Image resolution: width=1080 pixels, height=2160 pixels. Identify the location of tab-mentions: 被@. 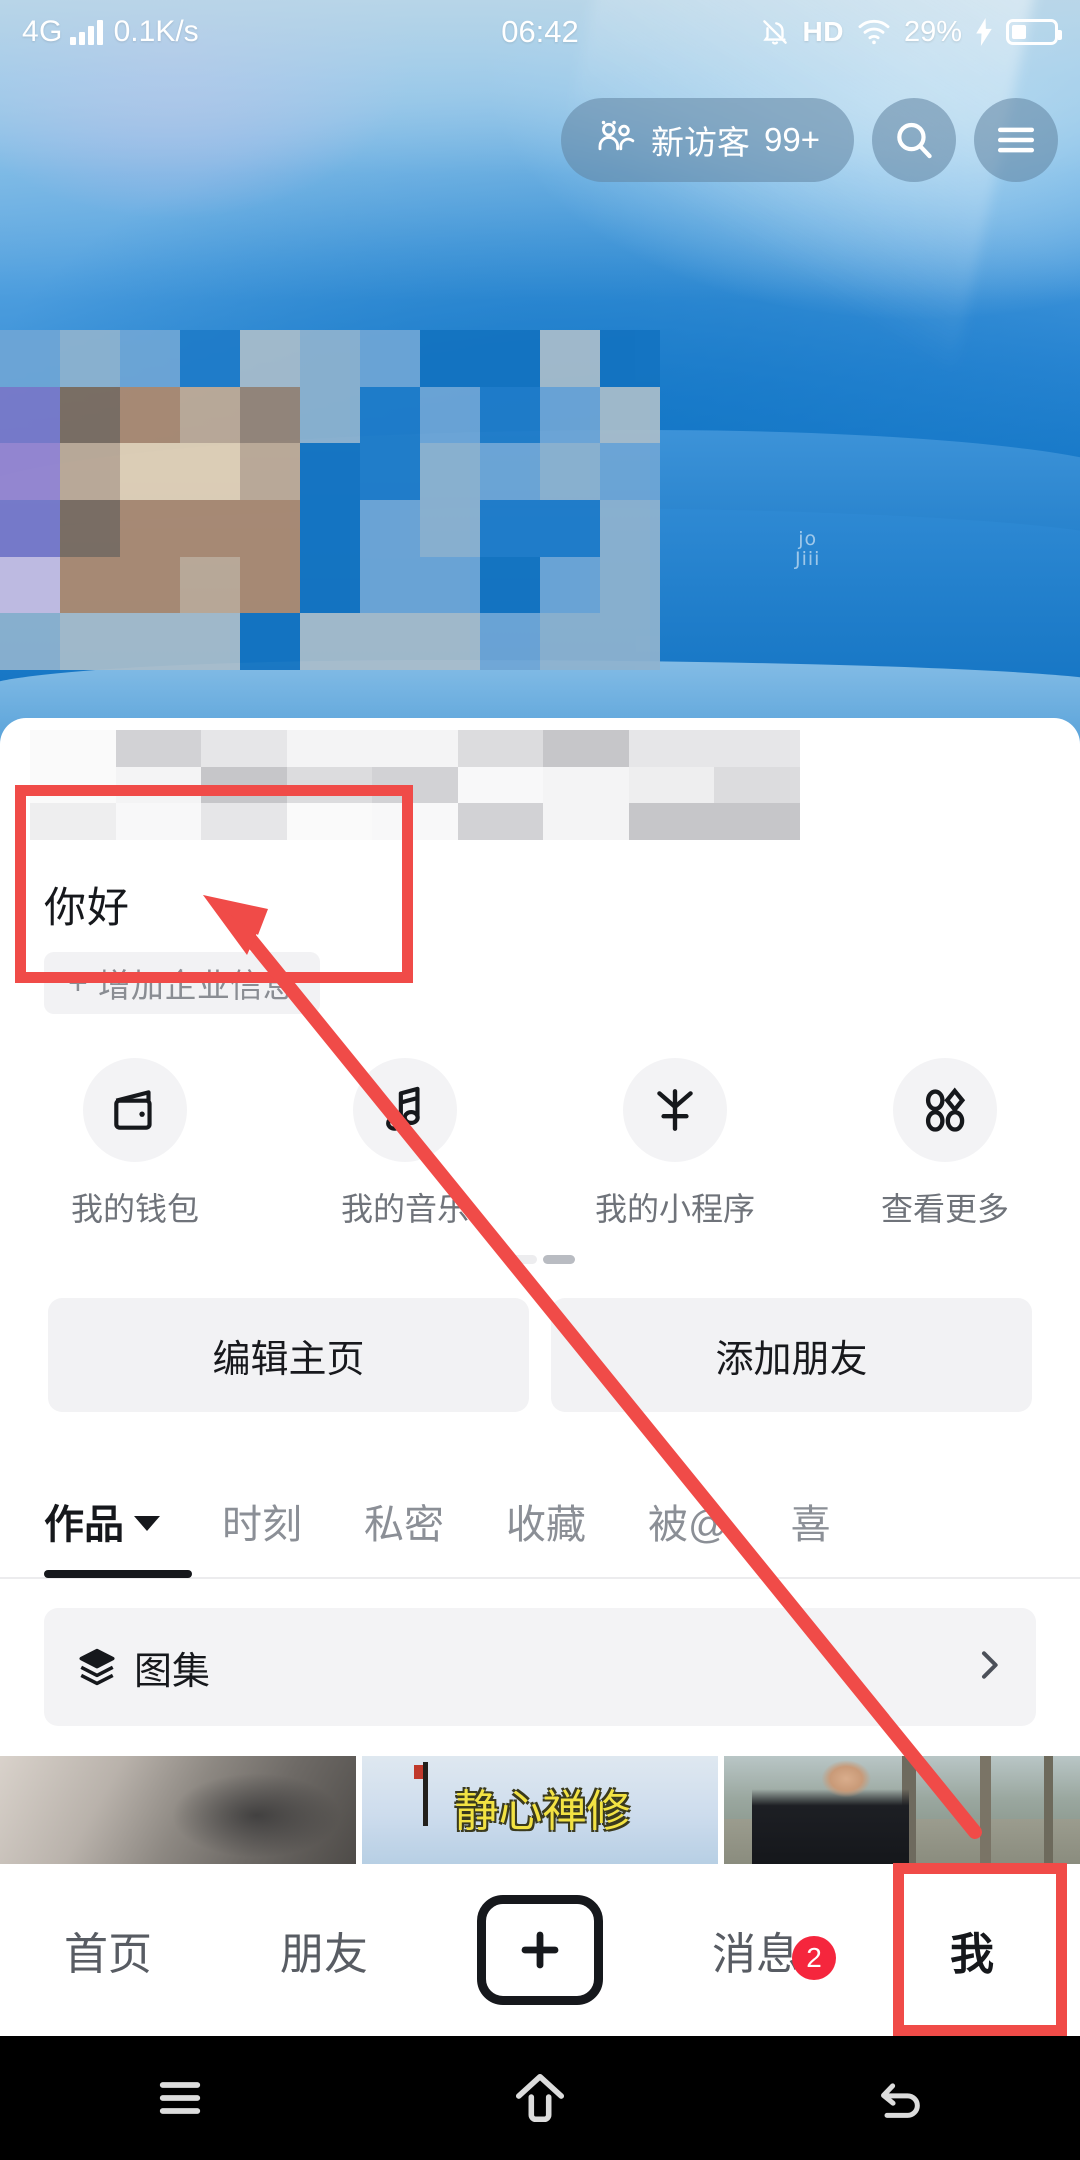
(688, 1521).